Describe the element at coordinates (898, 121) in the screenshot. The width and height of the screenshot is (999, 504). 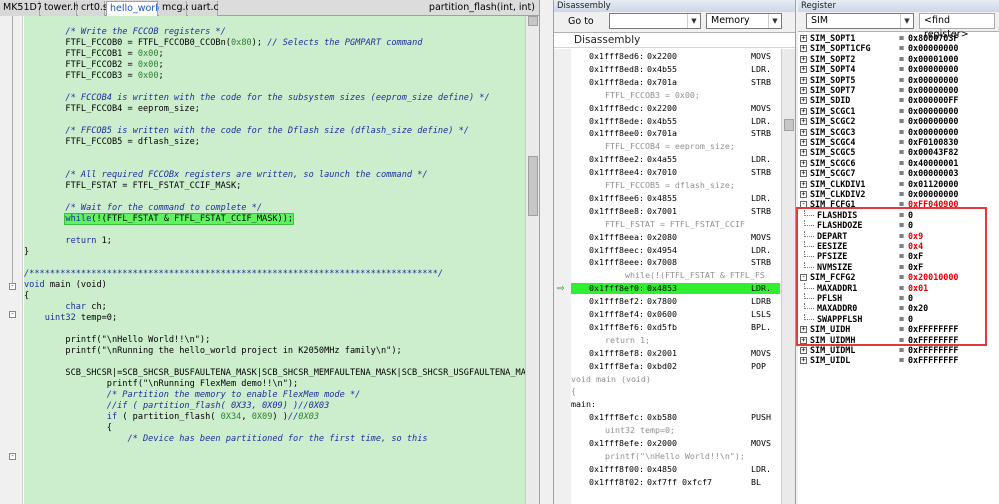
I see `register-row: + SIM_SCGC2 = 0x00000000` at that location.